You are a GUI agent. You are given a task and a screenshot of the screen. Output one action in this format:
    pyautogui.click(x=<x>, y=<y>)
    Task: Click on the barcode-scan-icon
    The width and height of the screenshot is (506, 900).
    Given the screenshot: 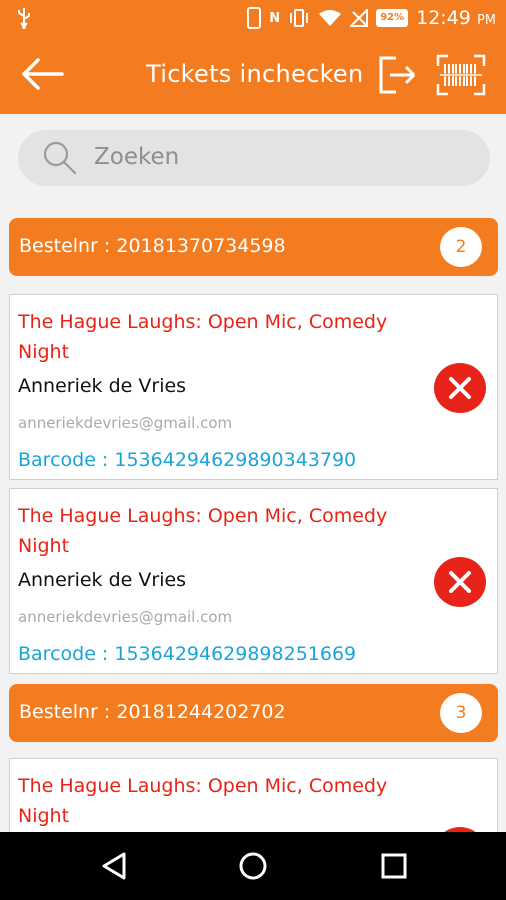 What is the action you would take?
    pyautogui.click(x=461, y=75)
    